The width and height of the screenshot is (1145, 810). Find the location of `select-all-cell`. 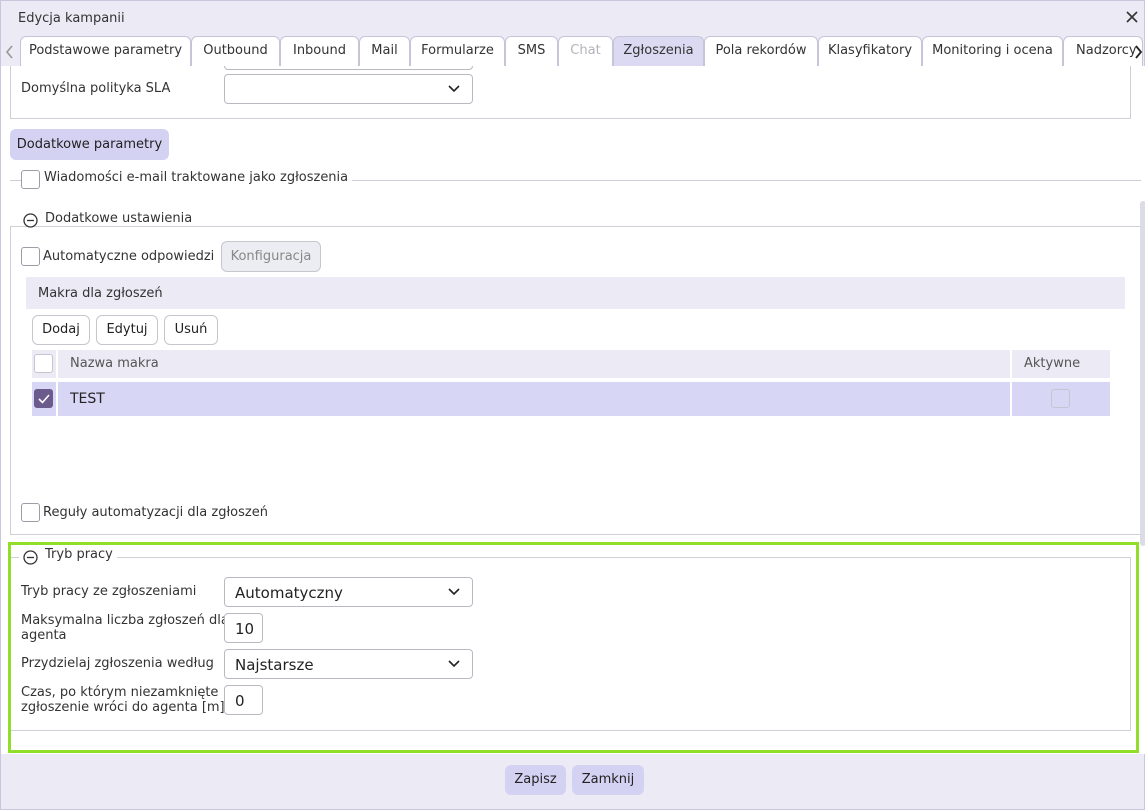

select-all-cell is located at coordinates (44, 364).